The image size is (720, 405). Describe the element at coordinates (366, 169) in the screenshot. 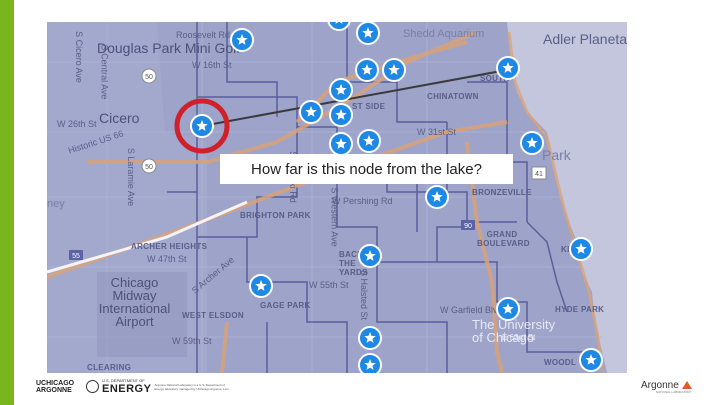

I see `question-callout: How far is this node from the lake?` at that location.